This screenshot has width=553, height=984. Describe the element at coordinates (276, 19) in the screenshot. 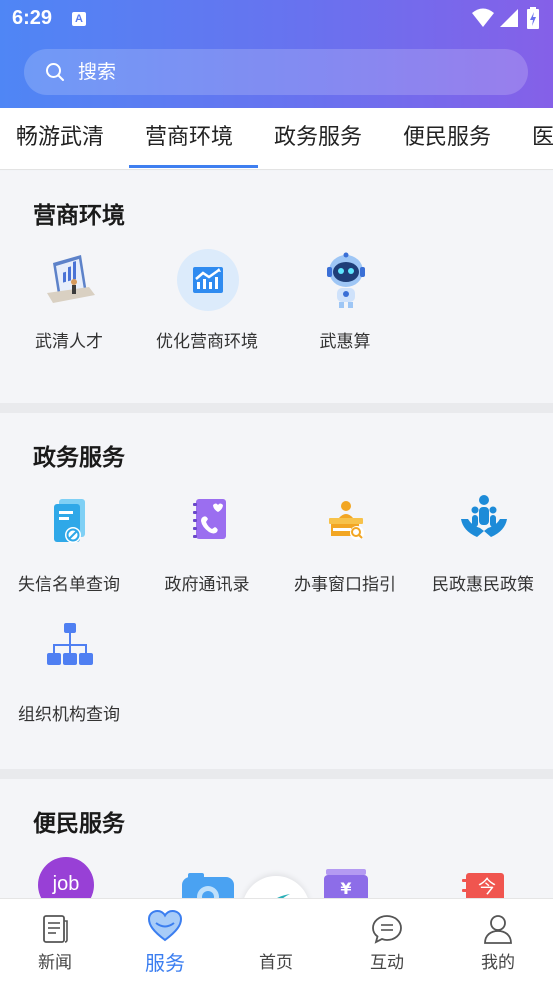

I see `status-bar: 6:29 A` at that location.